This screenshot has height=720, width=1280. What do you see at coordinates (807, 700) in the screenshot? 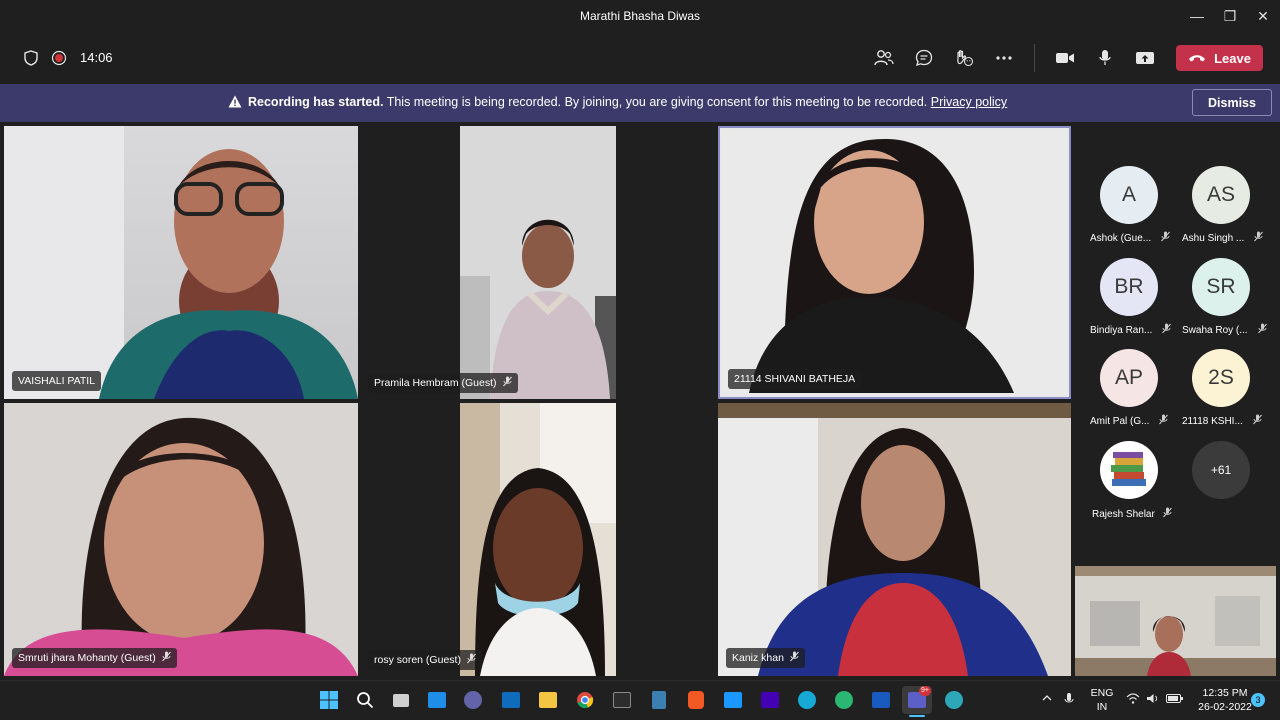
I see `webex-icon` at bounding box center [807, 700].